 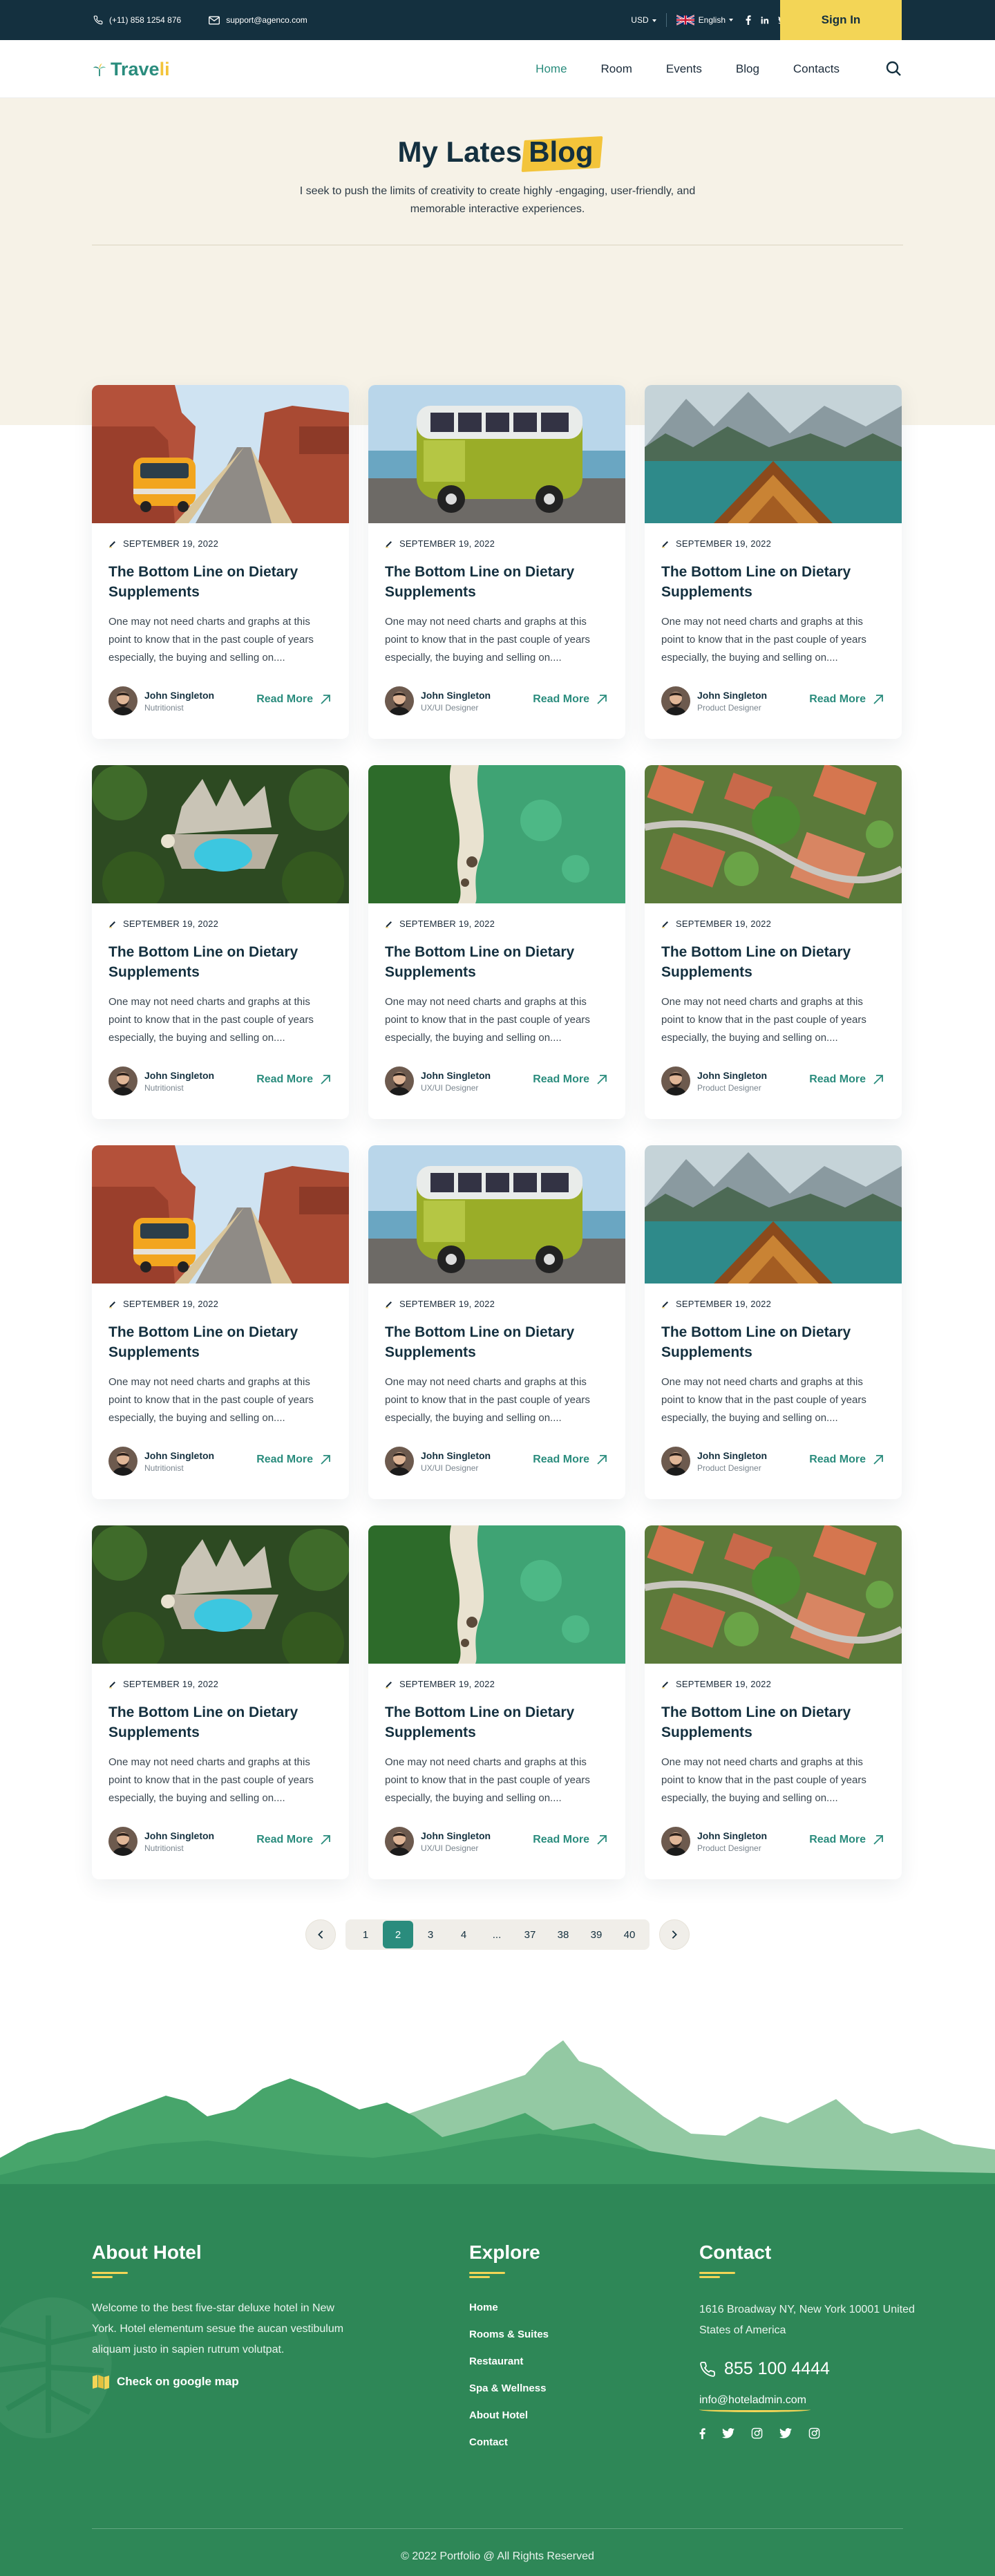 I want to click on language-select: English, so click(x=704, y=20).